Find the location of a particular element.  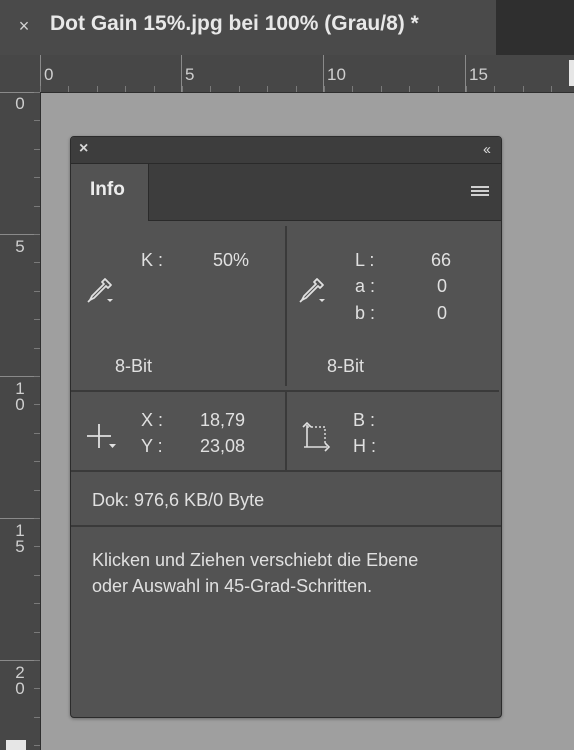

document-tab: × Dot Gain 15%.jpg bei 100% (Grau/8) * is located at coordinates (248, 27).